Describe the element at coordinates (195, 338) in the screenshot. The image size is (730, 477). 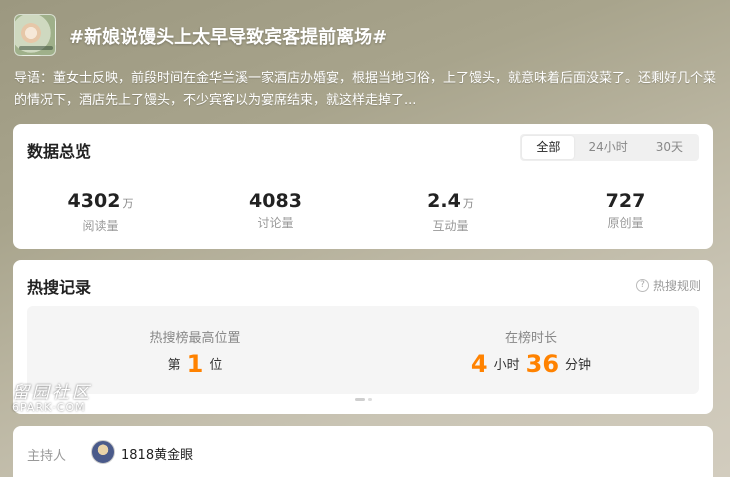
I see `peak-position-label: 热搜榜最高位置` at that location.